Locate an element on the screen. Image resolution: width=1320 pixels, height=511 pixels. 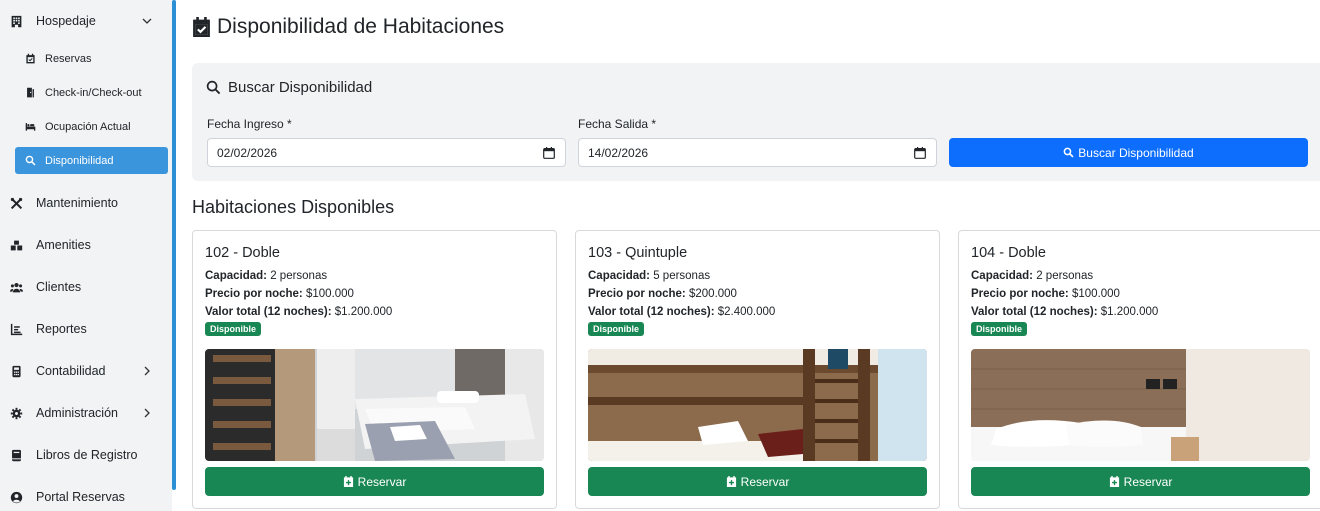
checkout-date-value: 14/02/2026 is located at coordinates (618, 152).